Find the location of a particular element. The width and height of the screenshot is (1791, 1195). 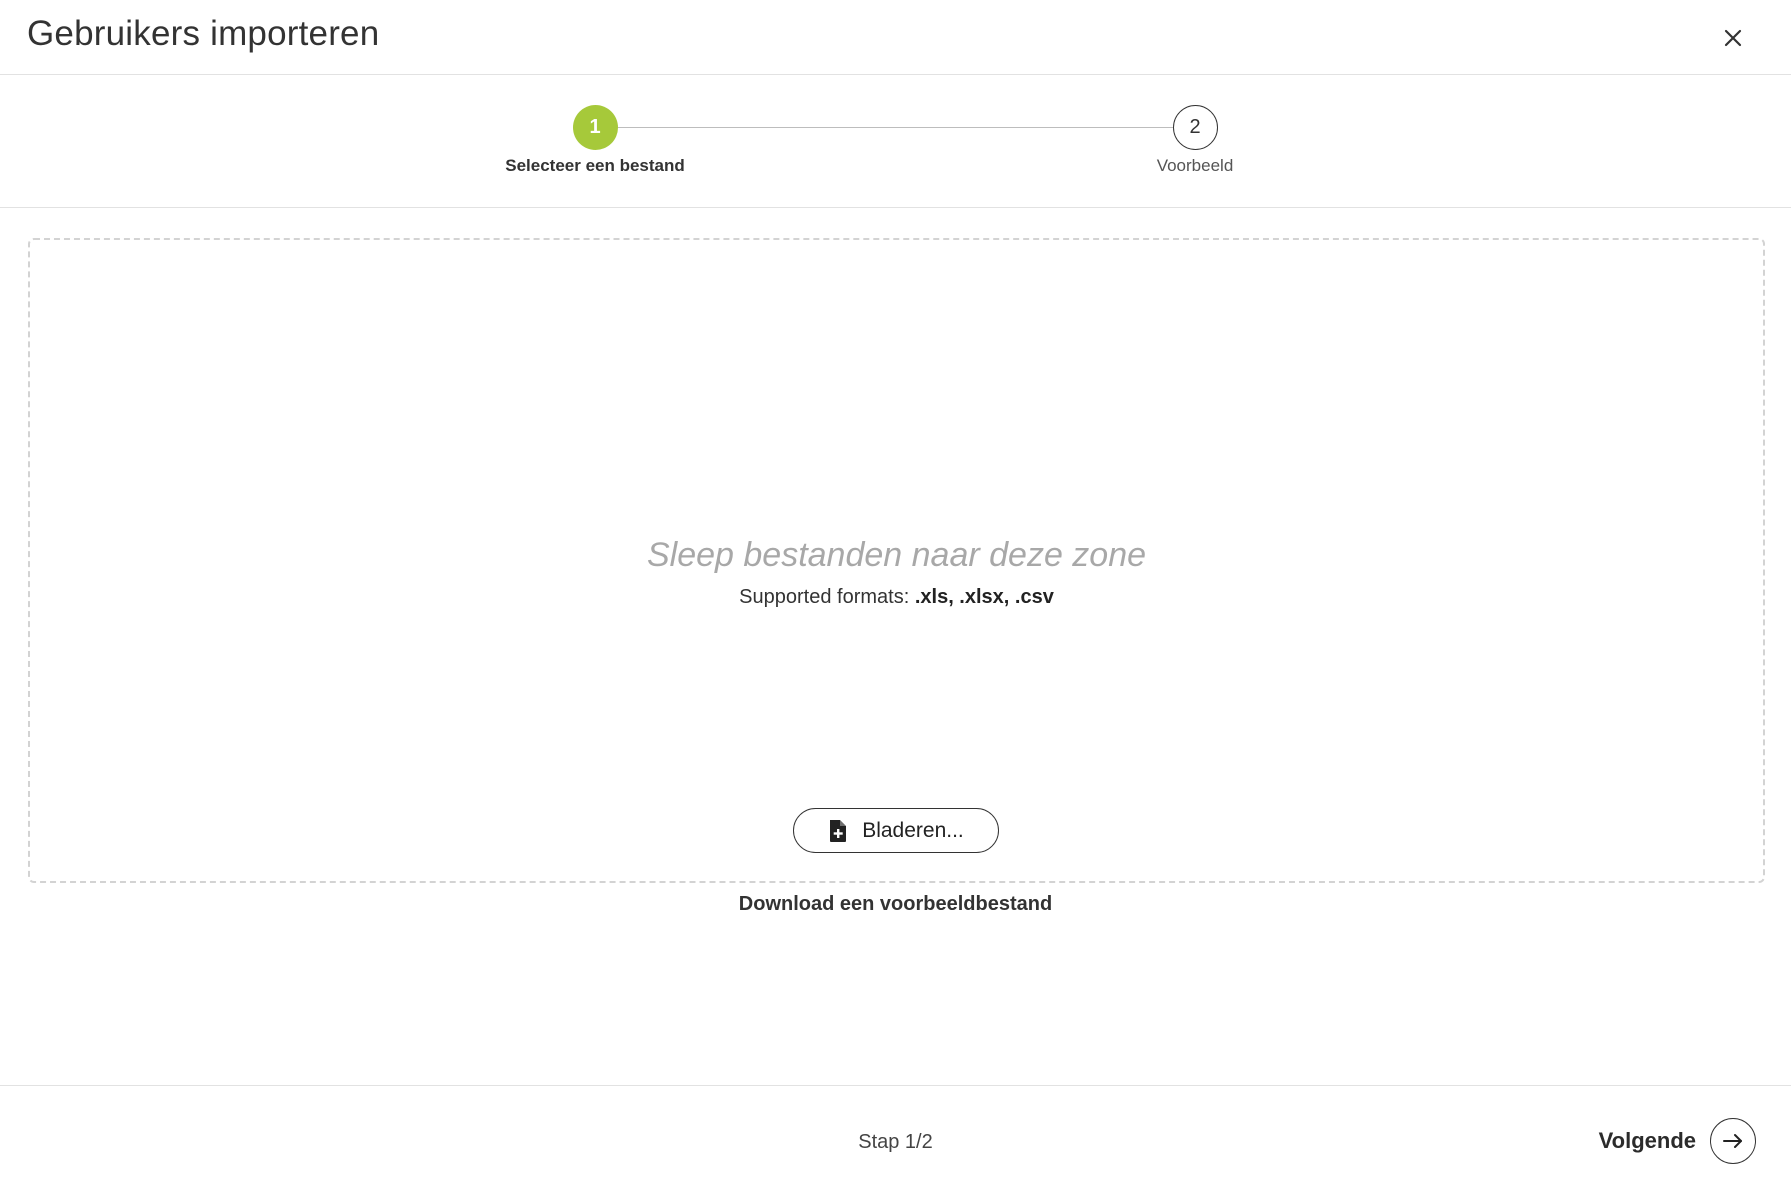

next-button: Volgende is located at coordinates (1677, 1141).